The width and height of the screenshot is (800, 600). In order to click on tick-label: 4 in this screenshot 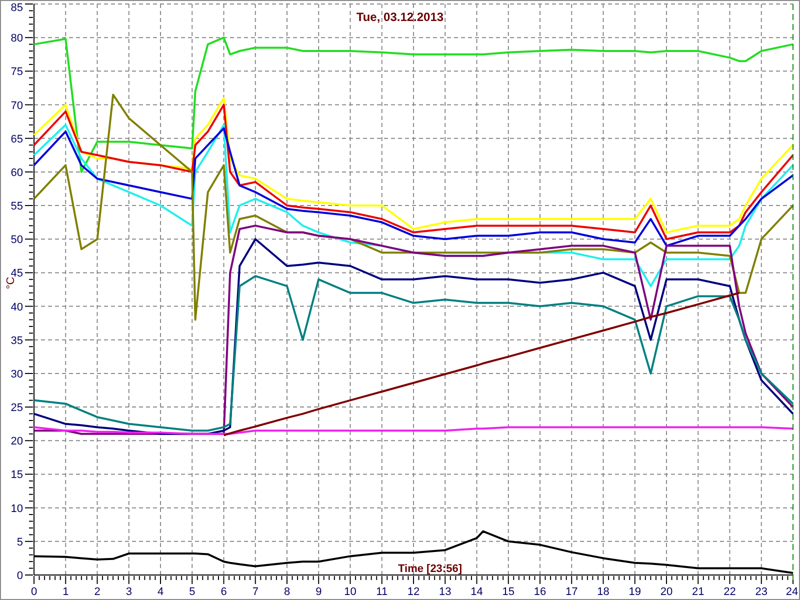, I will do `click(160, 592)`.